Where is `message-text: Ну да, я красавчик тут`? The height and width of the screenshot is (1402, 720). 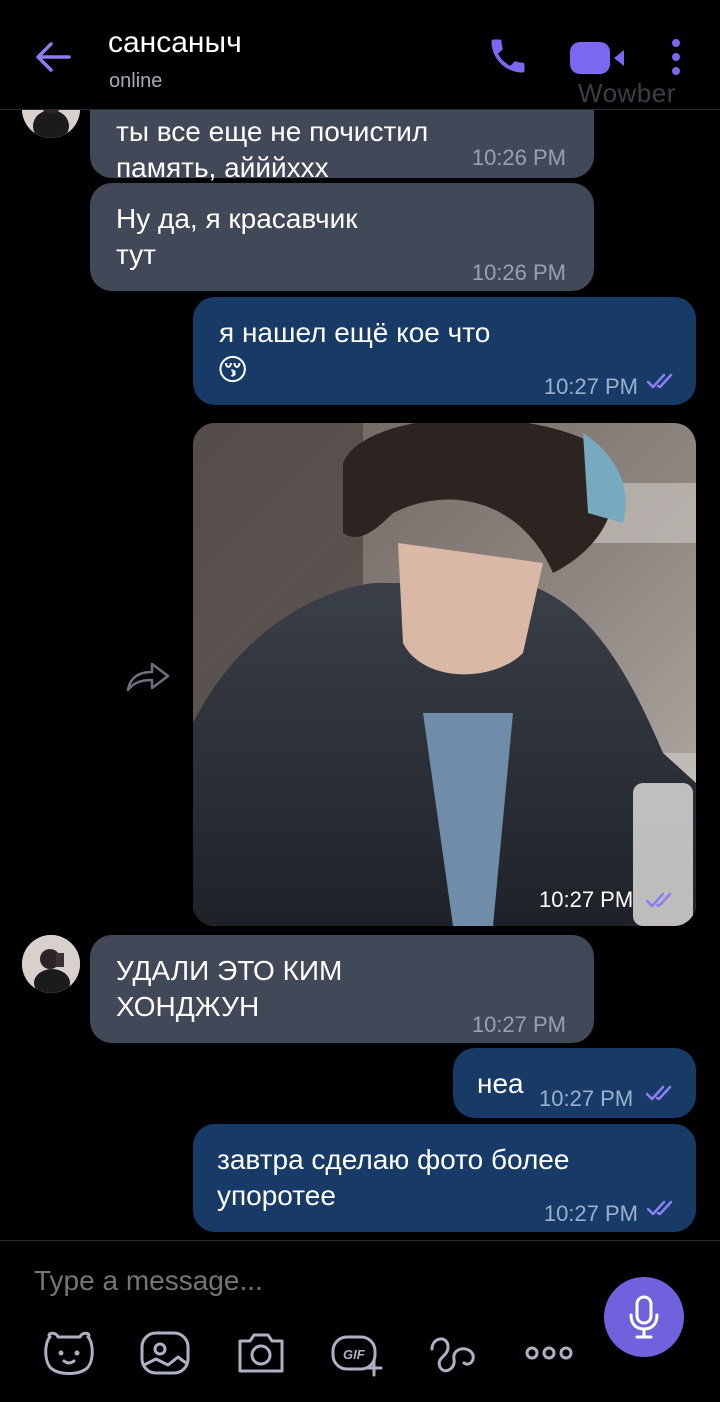
message-text: Ну да, я красавчик тут is located at coordinates (237, 236).